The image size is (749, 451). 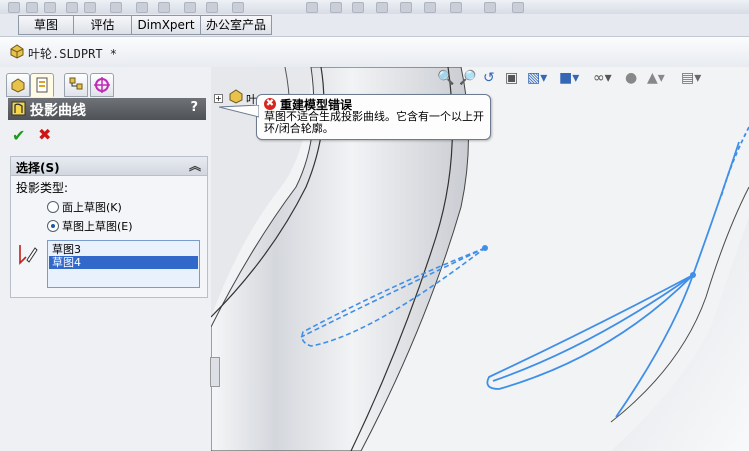 What do you see at coordinates (123, 249) in the screenshot?
I see `list-item: 草图3` at bounding box center [123, 249].